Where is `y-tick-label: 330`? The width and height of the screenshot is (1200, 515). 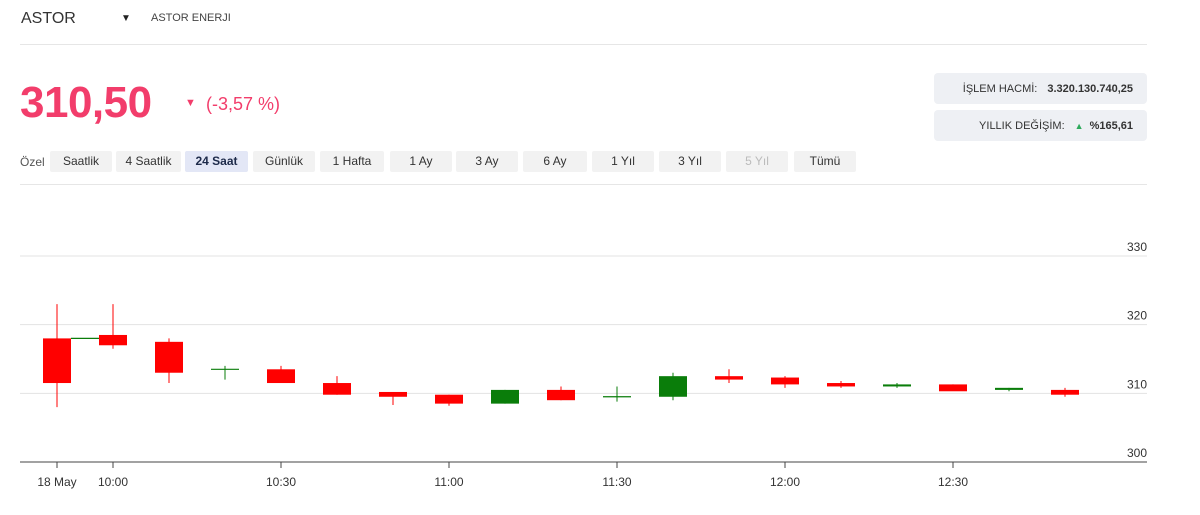
y-tick-label: 330 is located at coordinates (1137, 247).